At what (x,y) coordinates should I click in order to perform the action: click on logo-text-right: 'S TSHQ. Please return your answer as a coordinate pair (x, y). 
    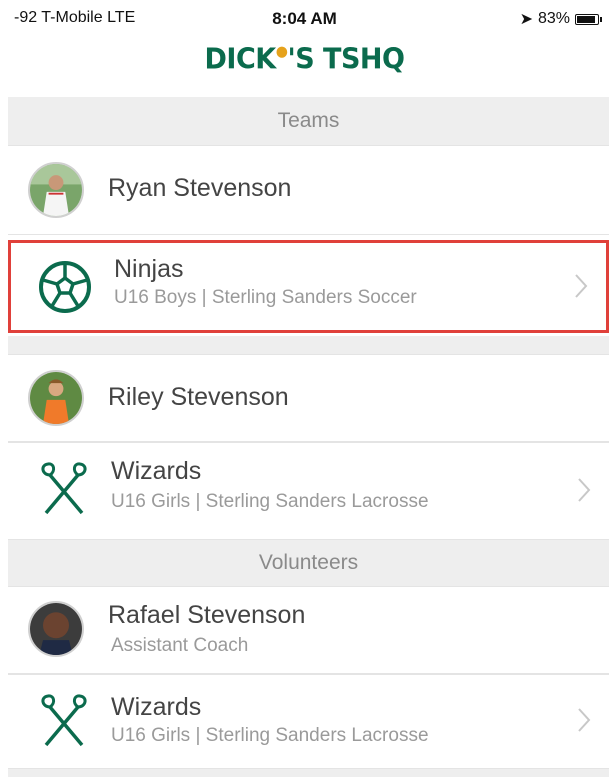
    Looking at the image, I should click on (346, 59).